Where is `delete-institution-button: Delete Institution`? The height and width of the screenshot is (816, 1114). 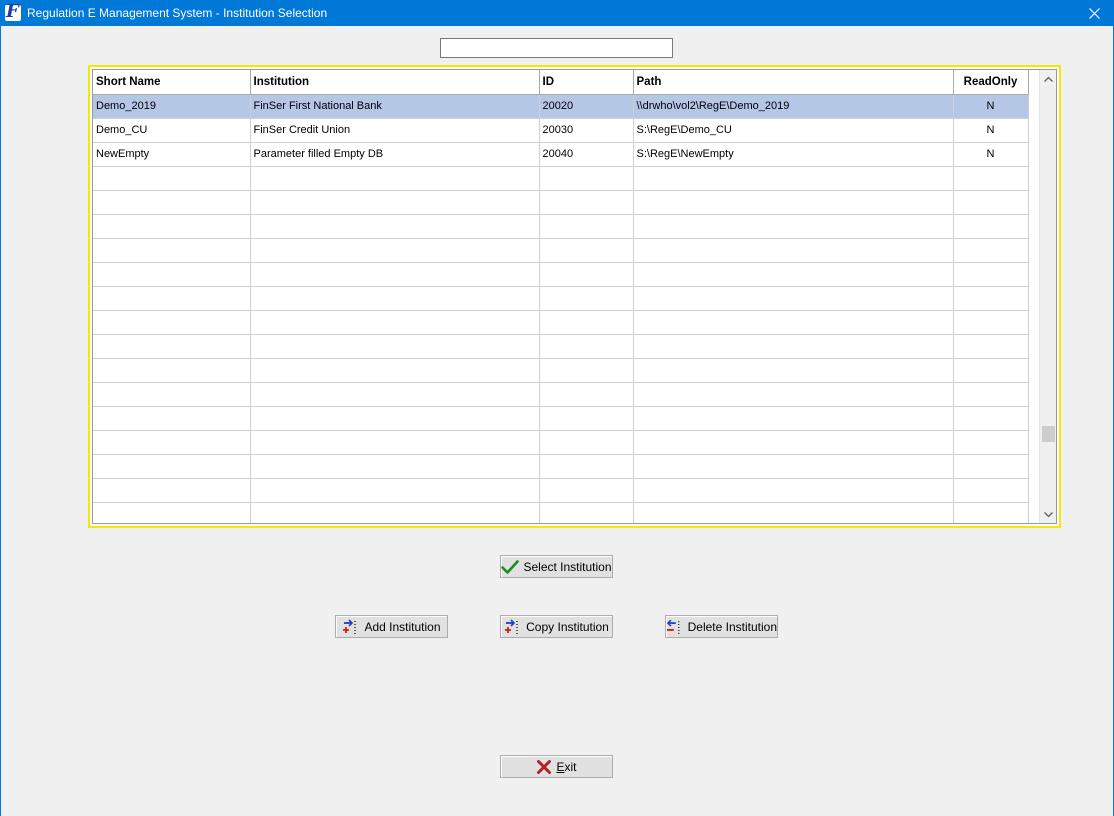
delete-institution-button: Delete Institution is located at coordinates (721, 626).